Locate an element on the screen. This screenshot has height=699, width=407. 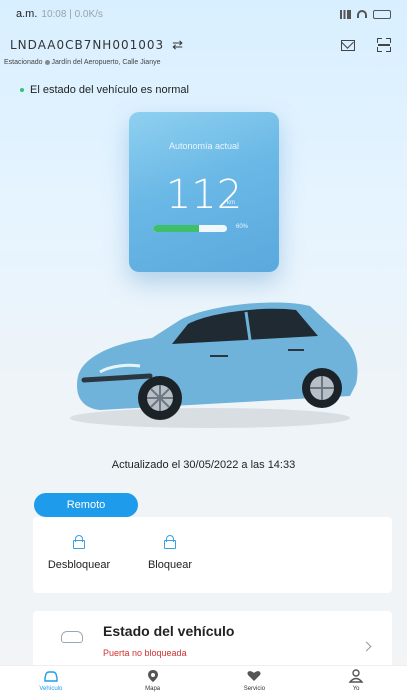
nav-item-map: Mapa is located at coordinates (153, 682).